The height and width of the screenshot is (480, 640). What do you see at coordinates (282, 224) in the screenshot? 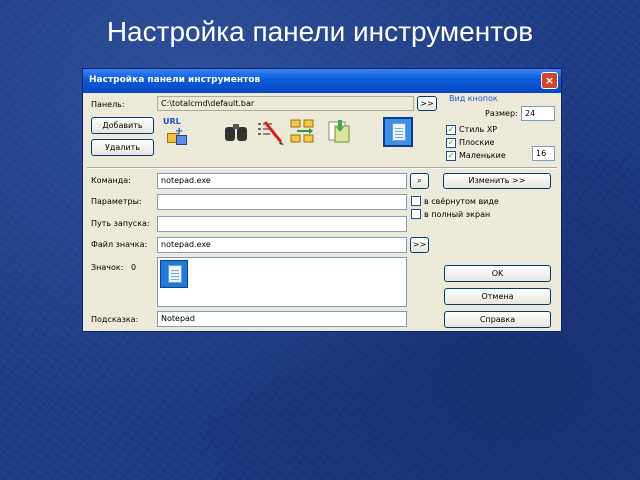
I see `start-path-field` at bounding box center [282, 224].